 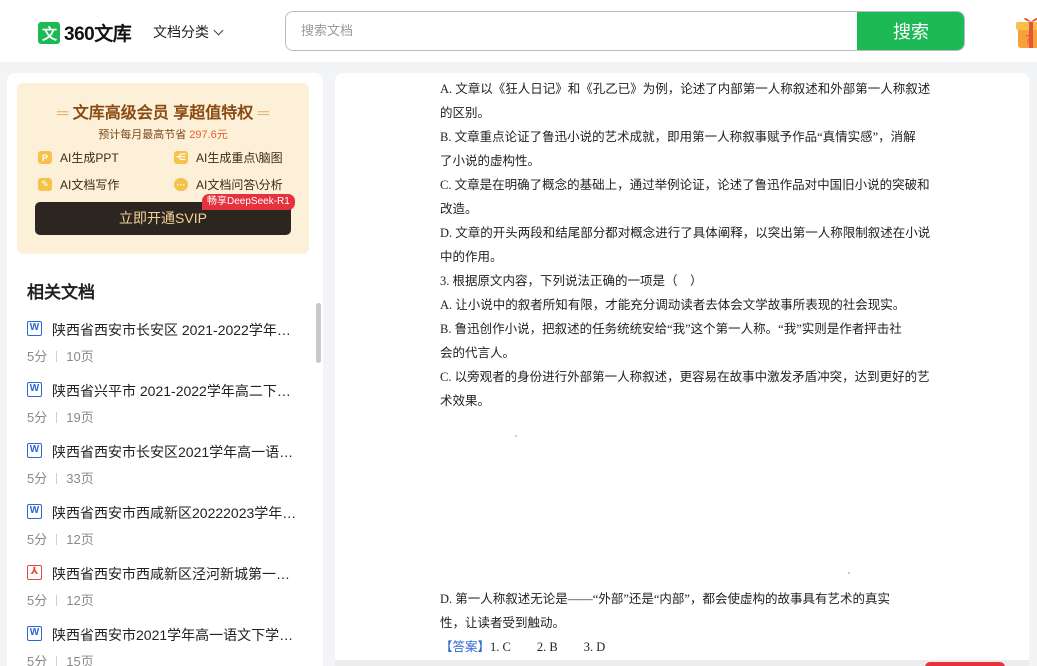 I want to click on doc-line: 的区别。, so click(x=465, y=113).